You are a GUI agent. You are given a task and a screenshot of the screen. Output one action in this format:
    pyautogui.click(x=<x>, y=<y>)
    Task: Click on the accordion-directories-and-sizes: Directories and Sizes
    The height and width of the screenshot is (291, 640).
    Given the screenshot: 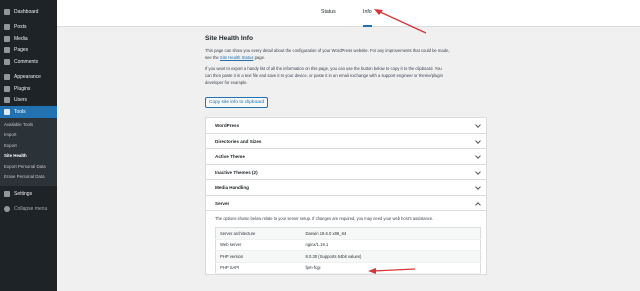 What is the action you would take?
    pyautogui.click(x=346, y=141)
    